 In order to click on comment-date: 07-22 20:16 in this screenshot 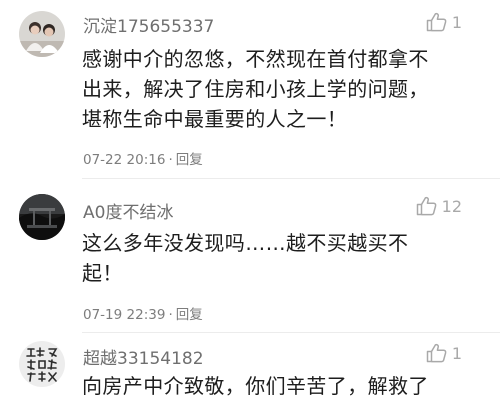, I will do `click(124, 160)`.